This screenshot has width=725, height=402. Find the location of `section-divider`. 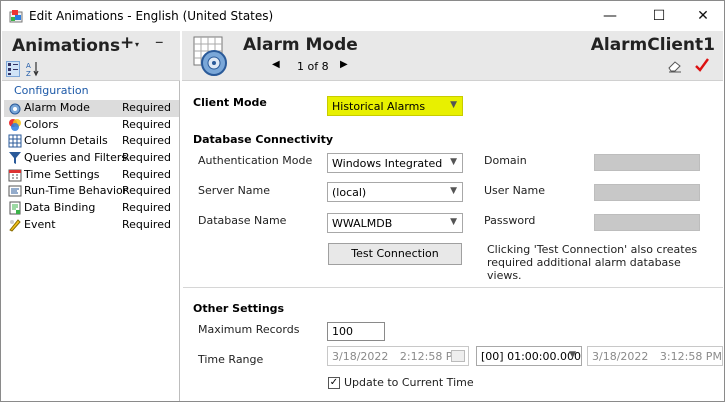

section-divider is located at coordinates (453, 287).